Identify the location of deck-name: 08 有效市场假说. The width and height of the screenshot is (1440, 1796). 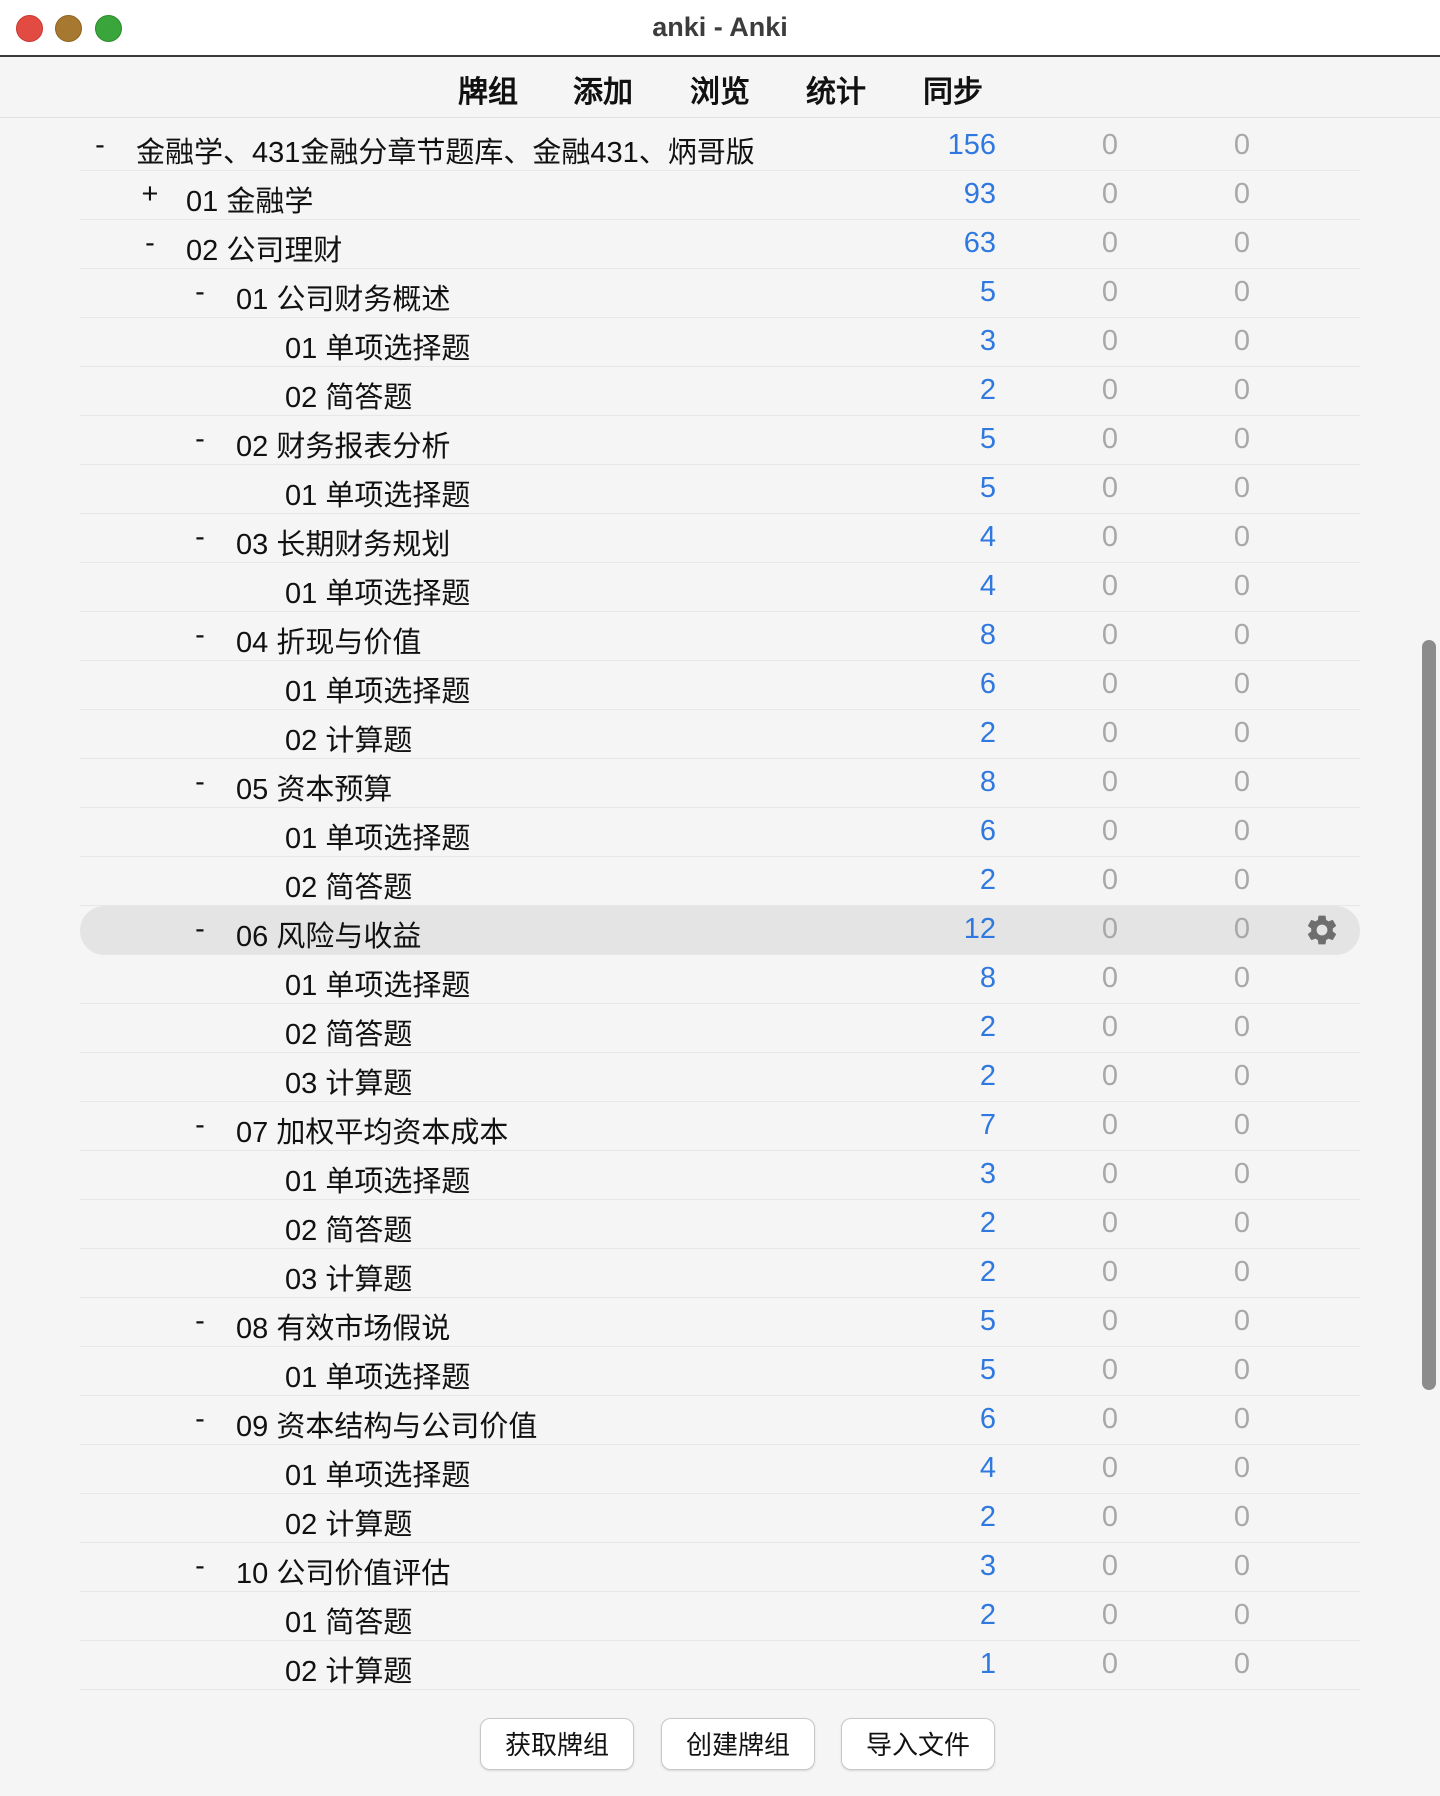
(343, 1326).